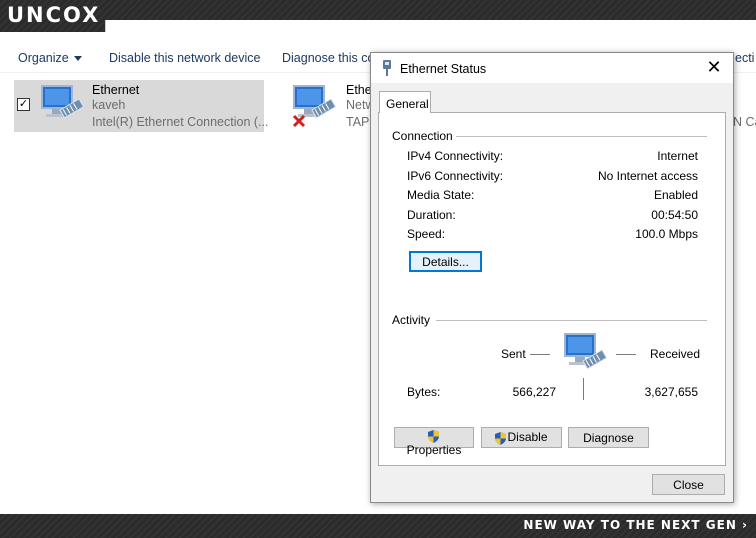 This screenshot has width=756, height=538. I want to click on bytes-label: Bytes:, so click(424, 392).